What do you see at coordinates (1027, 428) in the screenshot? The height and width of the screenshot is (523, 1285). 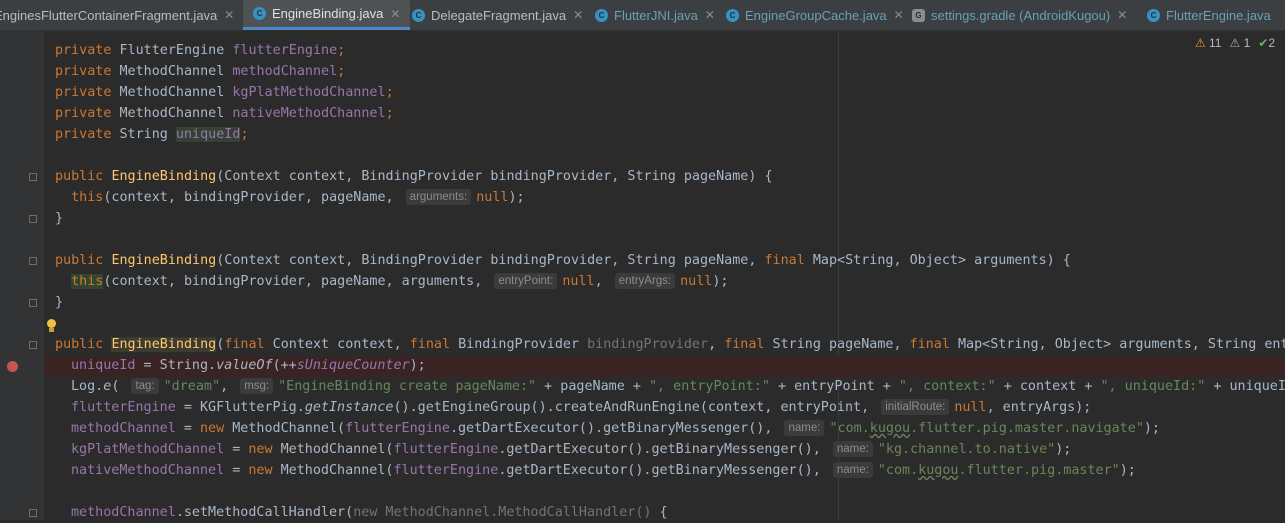 I see `code-token: .flutter.pig.master.navigate"` at bounding box center [1027, 428].